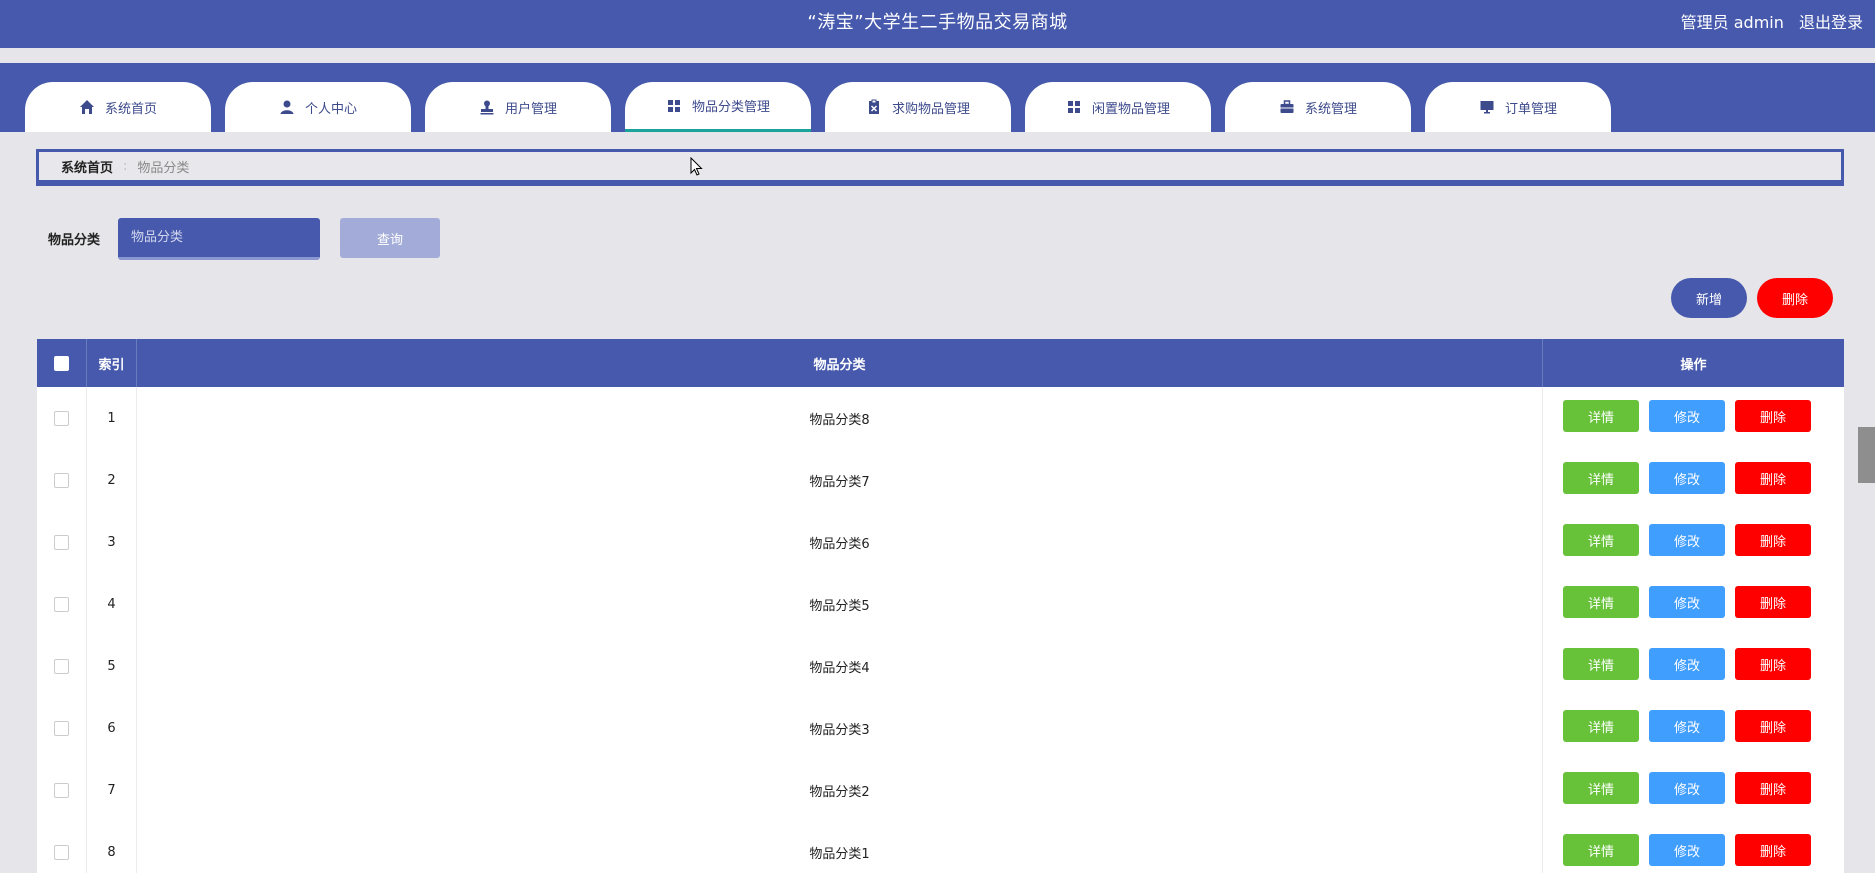  Describe the element at coordinates (940, 167) in the screenshot. I see `breadcrumb: 系统首页 : 物品分类` at that location.